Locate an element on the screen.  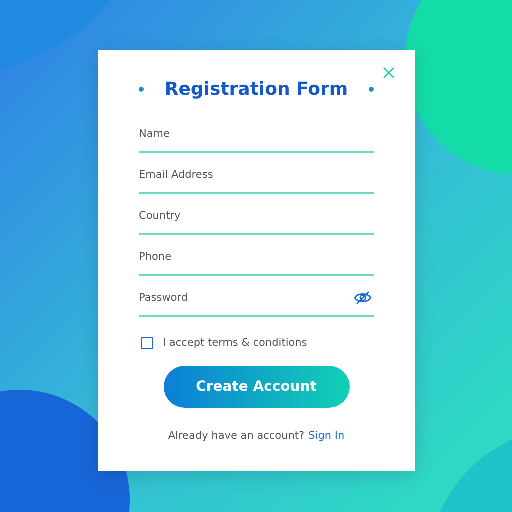
checkbox is located at coordinates (147, 343).